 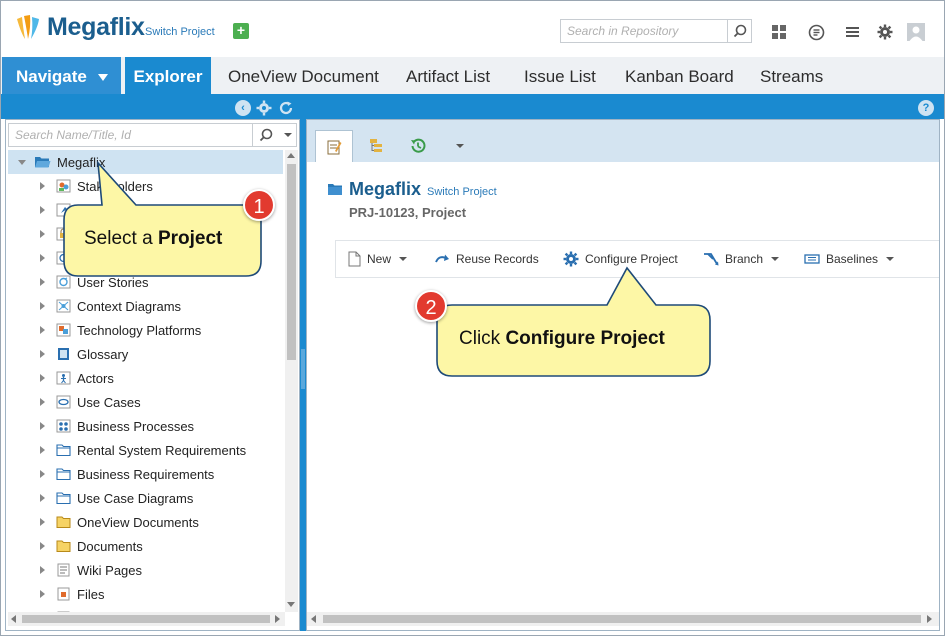 I want to click on tab-issue-list: Issue List, so click(x=560, y=75).